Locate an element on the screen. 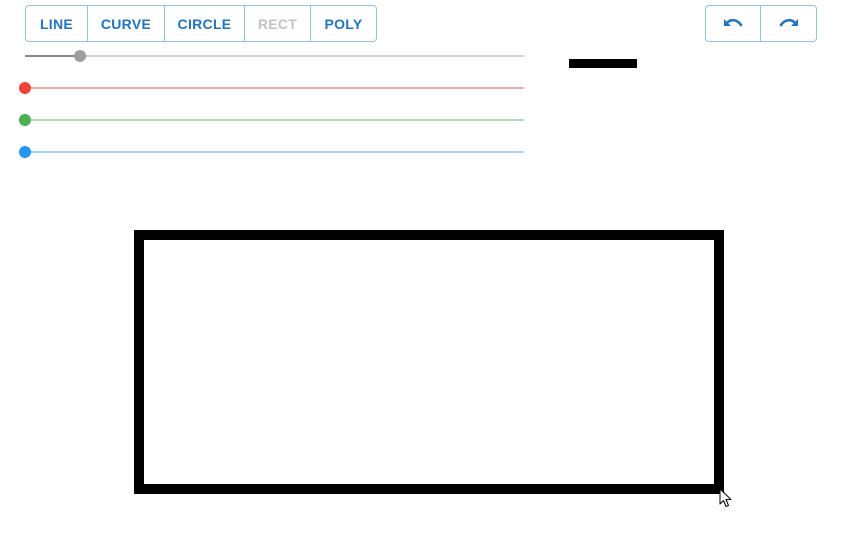 The width and height of the screenshot is (859, 559). red-channel-slider is located at coordinates (271, 88).